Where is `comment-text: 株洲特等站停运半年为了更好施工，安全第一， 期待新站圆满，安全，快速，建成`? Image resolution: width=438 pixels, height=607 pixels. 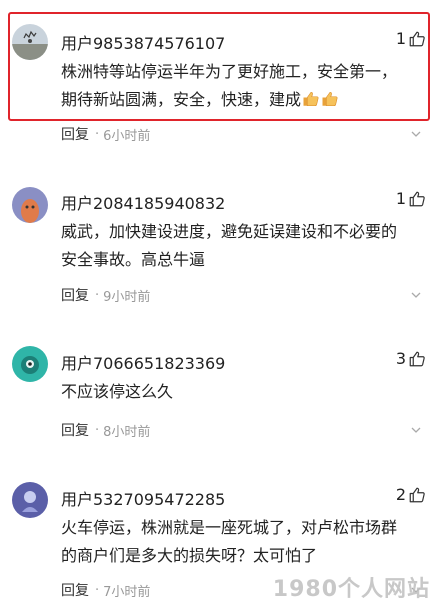
comment-text: 株洲特等站停运半年为了更好施工，安全第一， 期待新站圆满，安全，快速，建成 is located at coordinates (241, 86).